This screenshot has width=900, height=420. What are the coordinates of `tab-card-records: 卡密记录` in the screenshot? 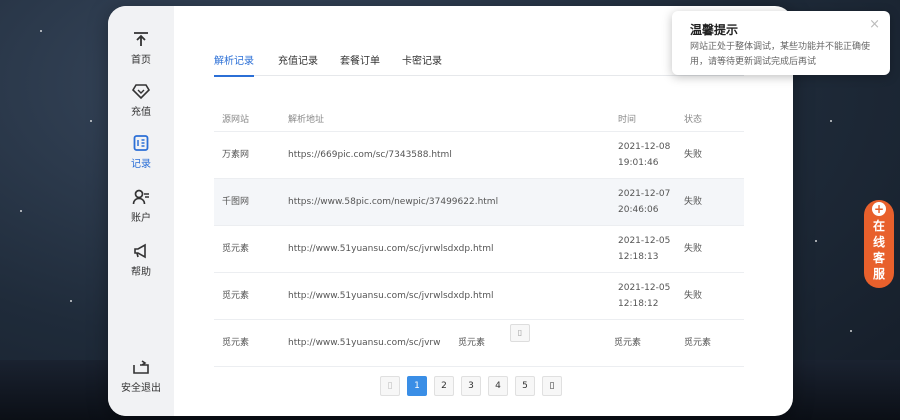 It's located at (422, 63).